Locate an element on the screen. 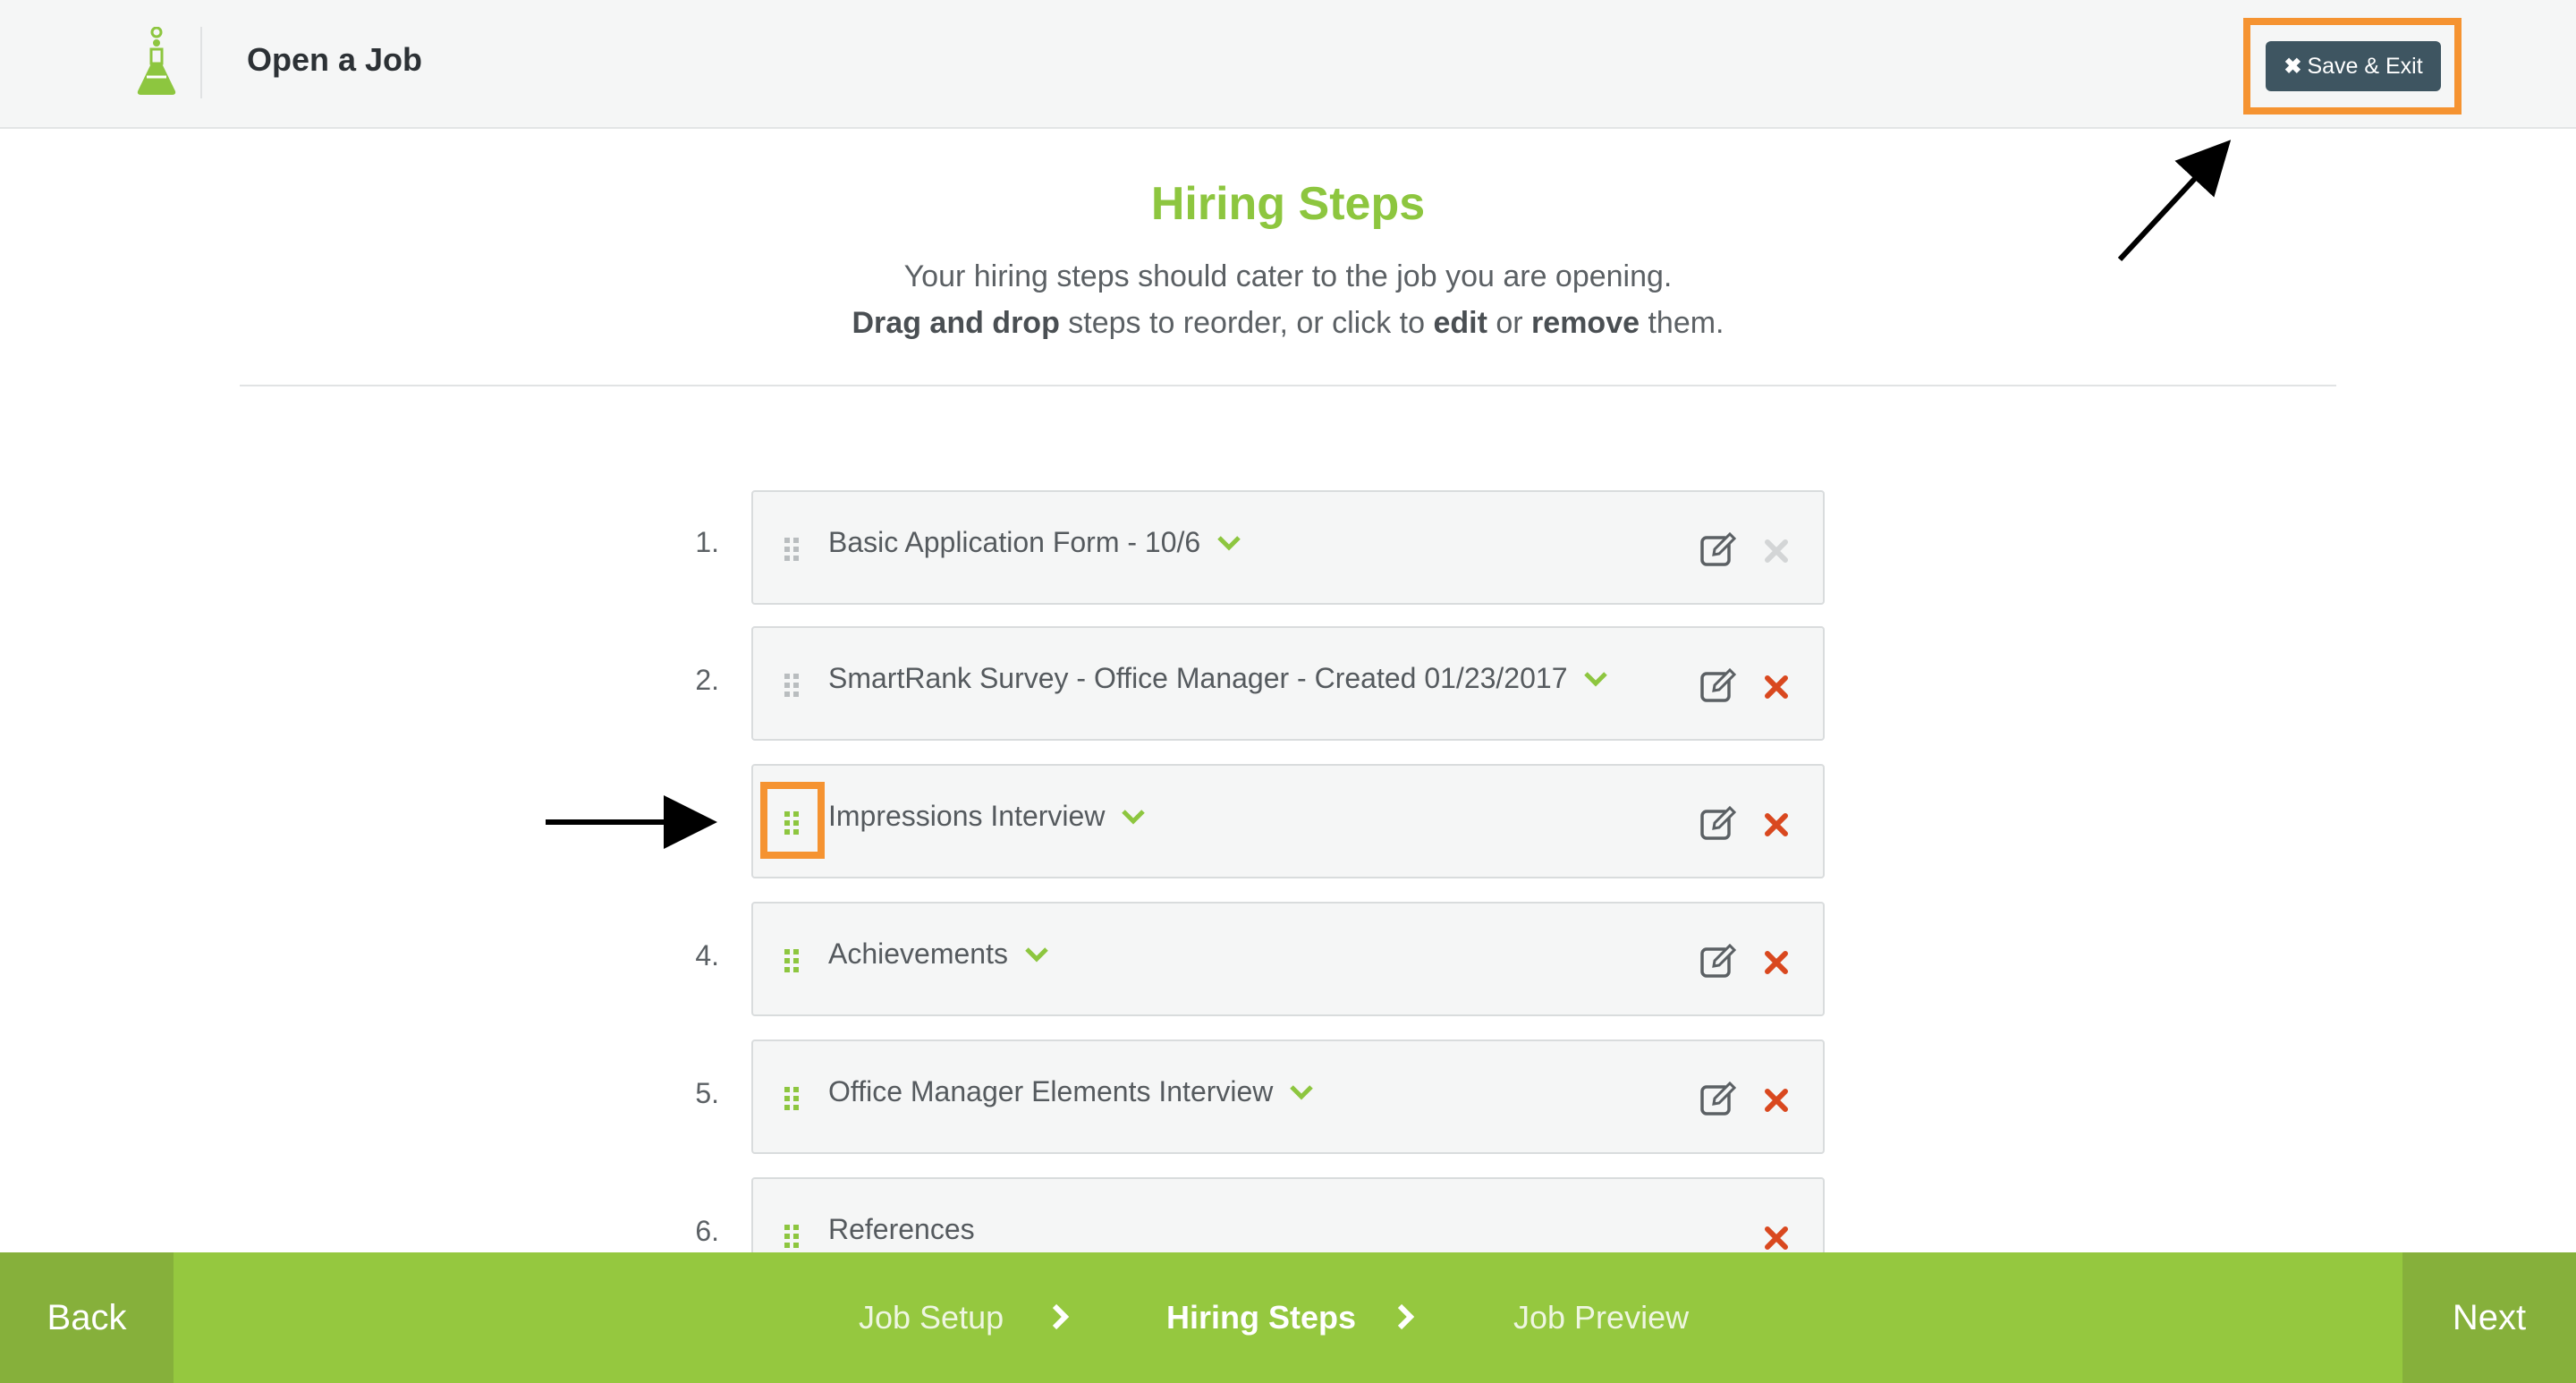 The height and width of the screenshot is (1383, 2576). step-label-row: Impressions Interview is located at coordinates (987, 816).